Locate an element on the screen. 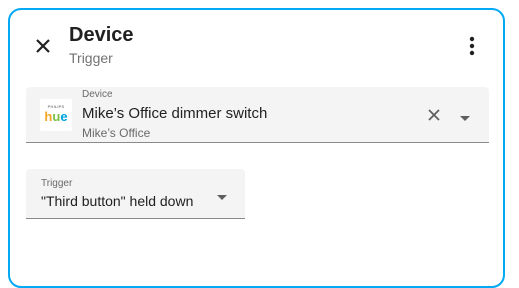 This screenshot has width=519, height=288. close-icon is located at coordinates (43, 46).